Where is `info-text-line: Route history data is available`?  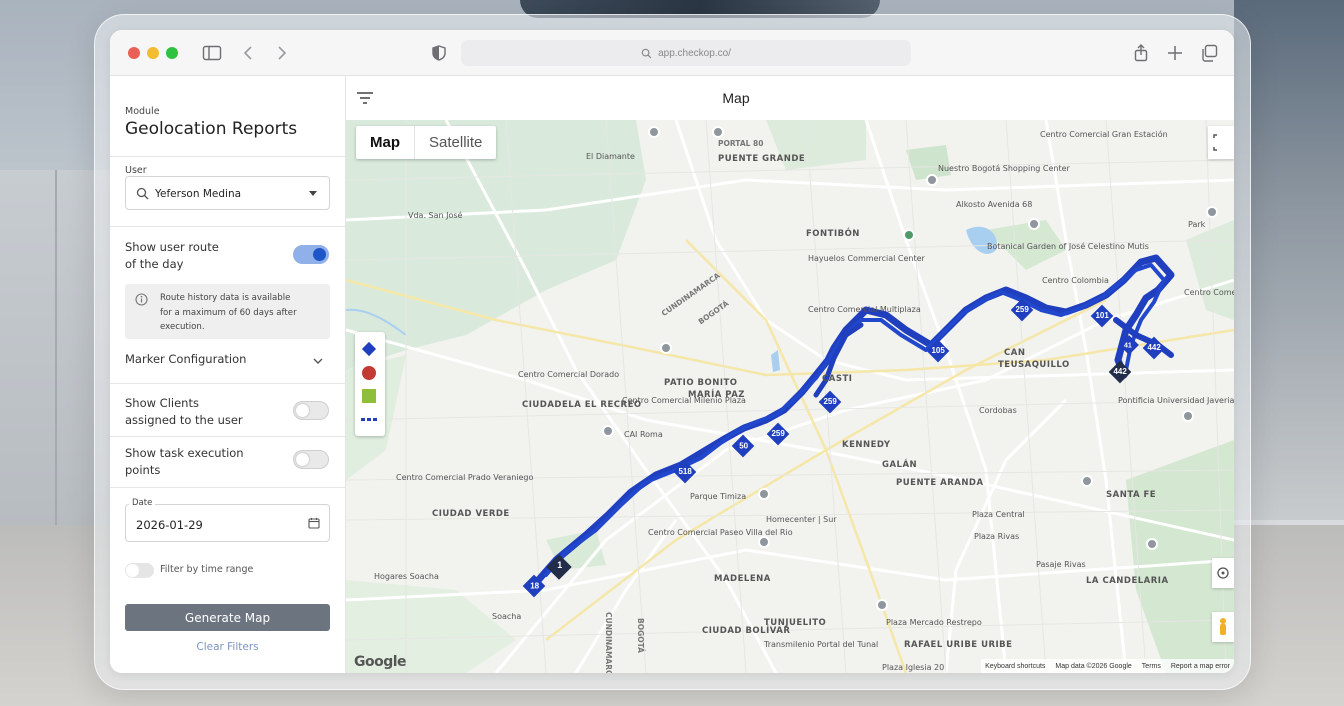 info-text-line: Route history data is available is located at coordinates (225, 298).